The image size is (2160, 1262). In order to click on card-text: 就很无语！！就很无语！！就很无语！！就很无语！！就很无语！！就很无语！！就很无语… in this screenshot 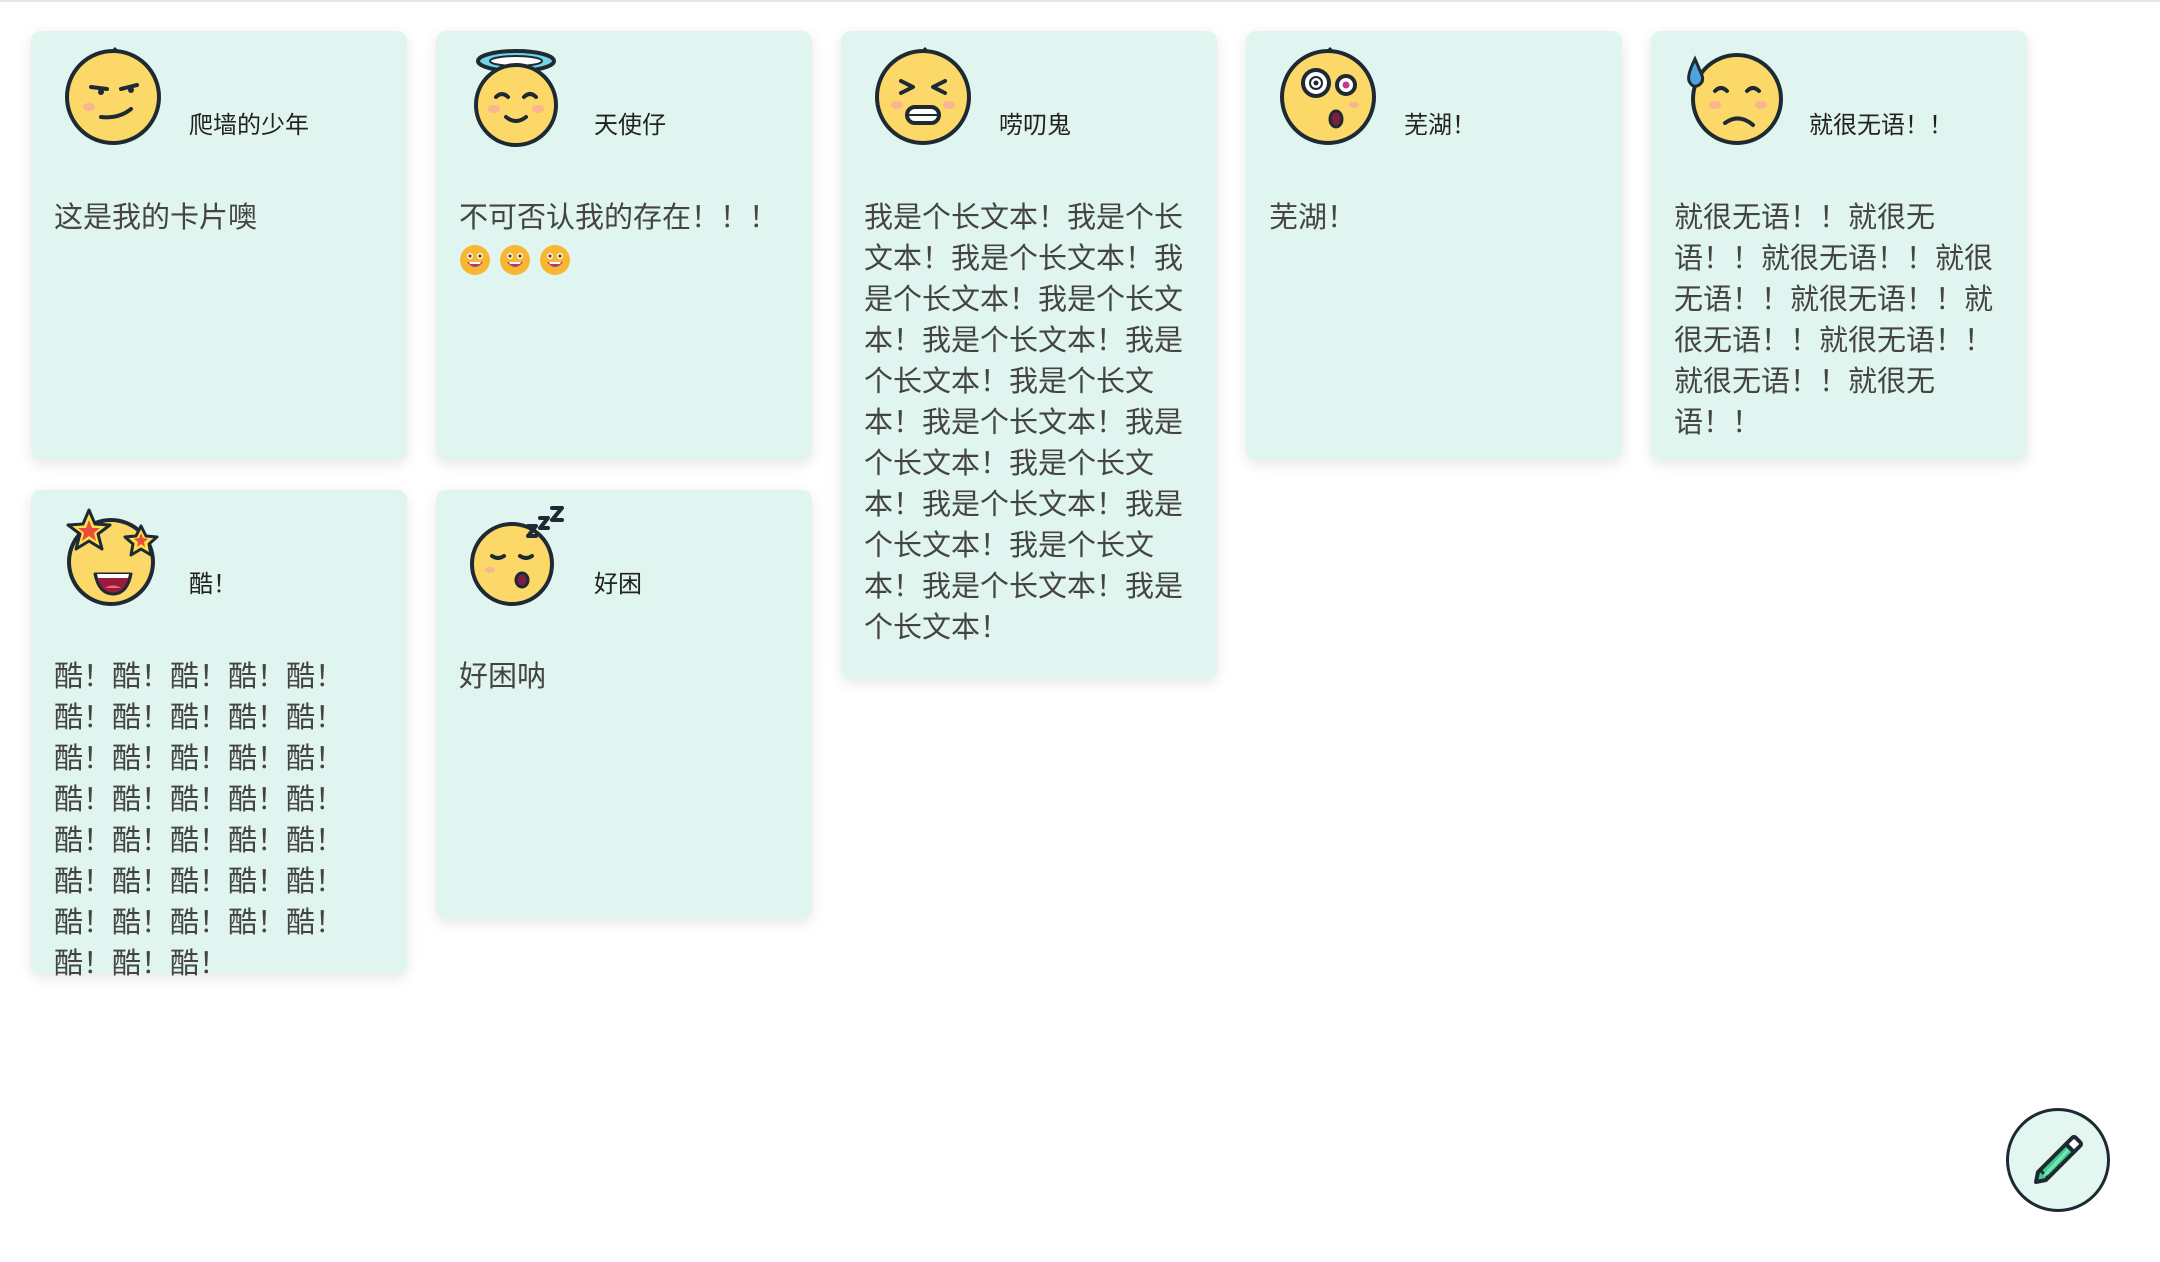, I will do `click(1834, 319)`.